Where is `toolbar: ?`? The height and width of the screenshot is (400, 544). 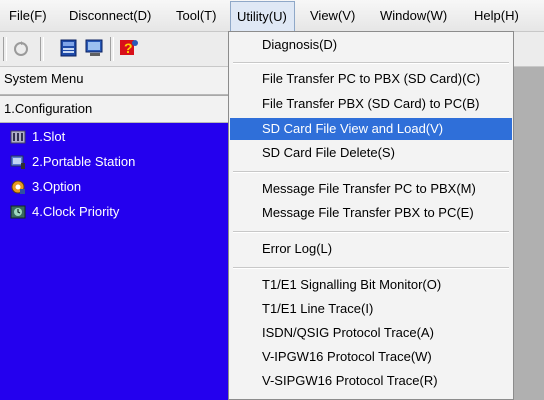
toolbar: ? is located at coordinates (114, 49).